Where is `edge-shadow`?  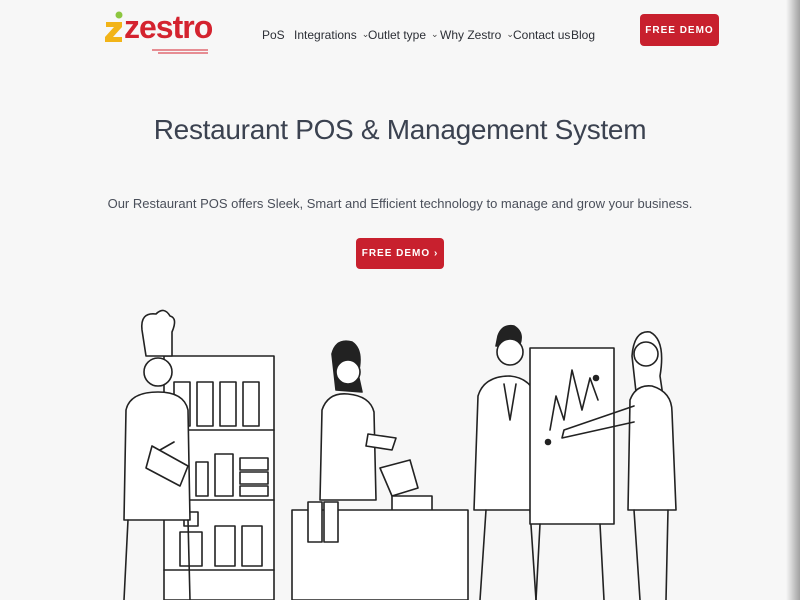 edge-shadow is located at coordinates (793, 300).